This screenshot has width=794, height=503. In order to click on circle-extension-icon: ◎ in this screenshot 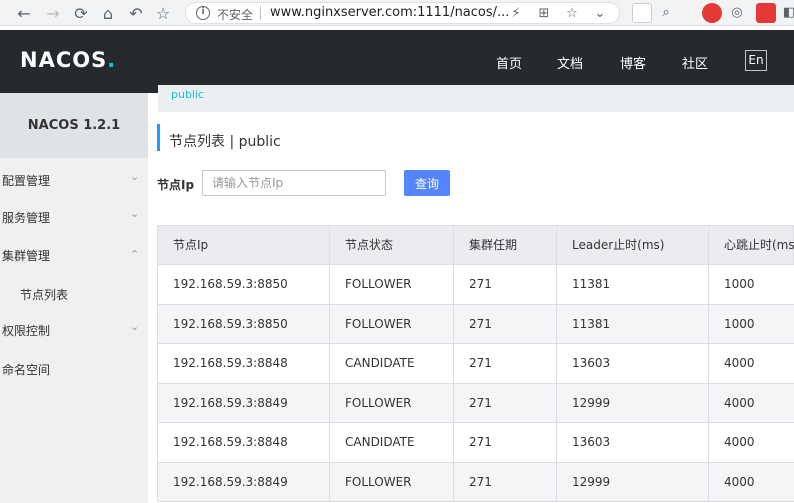, I will do `click(737, 13)`.